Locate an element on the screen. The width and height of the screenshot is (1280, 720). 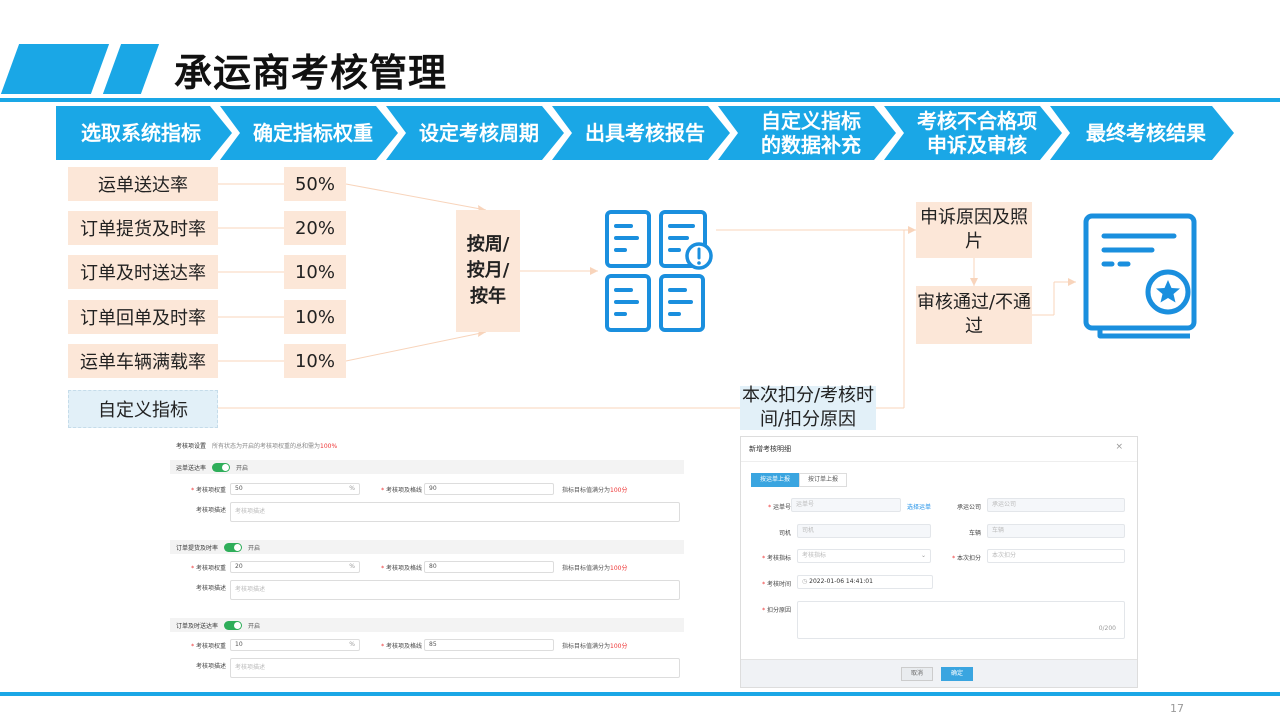
title-underline is located at coordinates (640, 100).